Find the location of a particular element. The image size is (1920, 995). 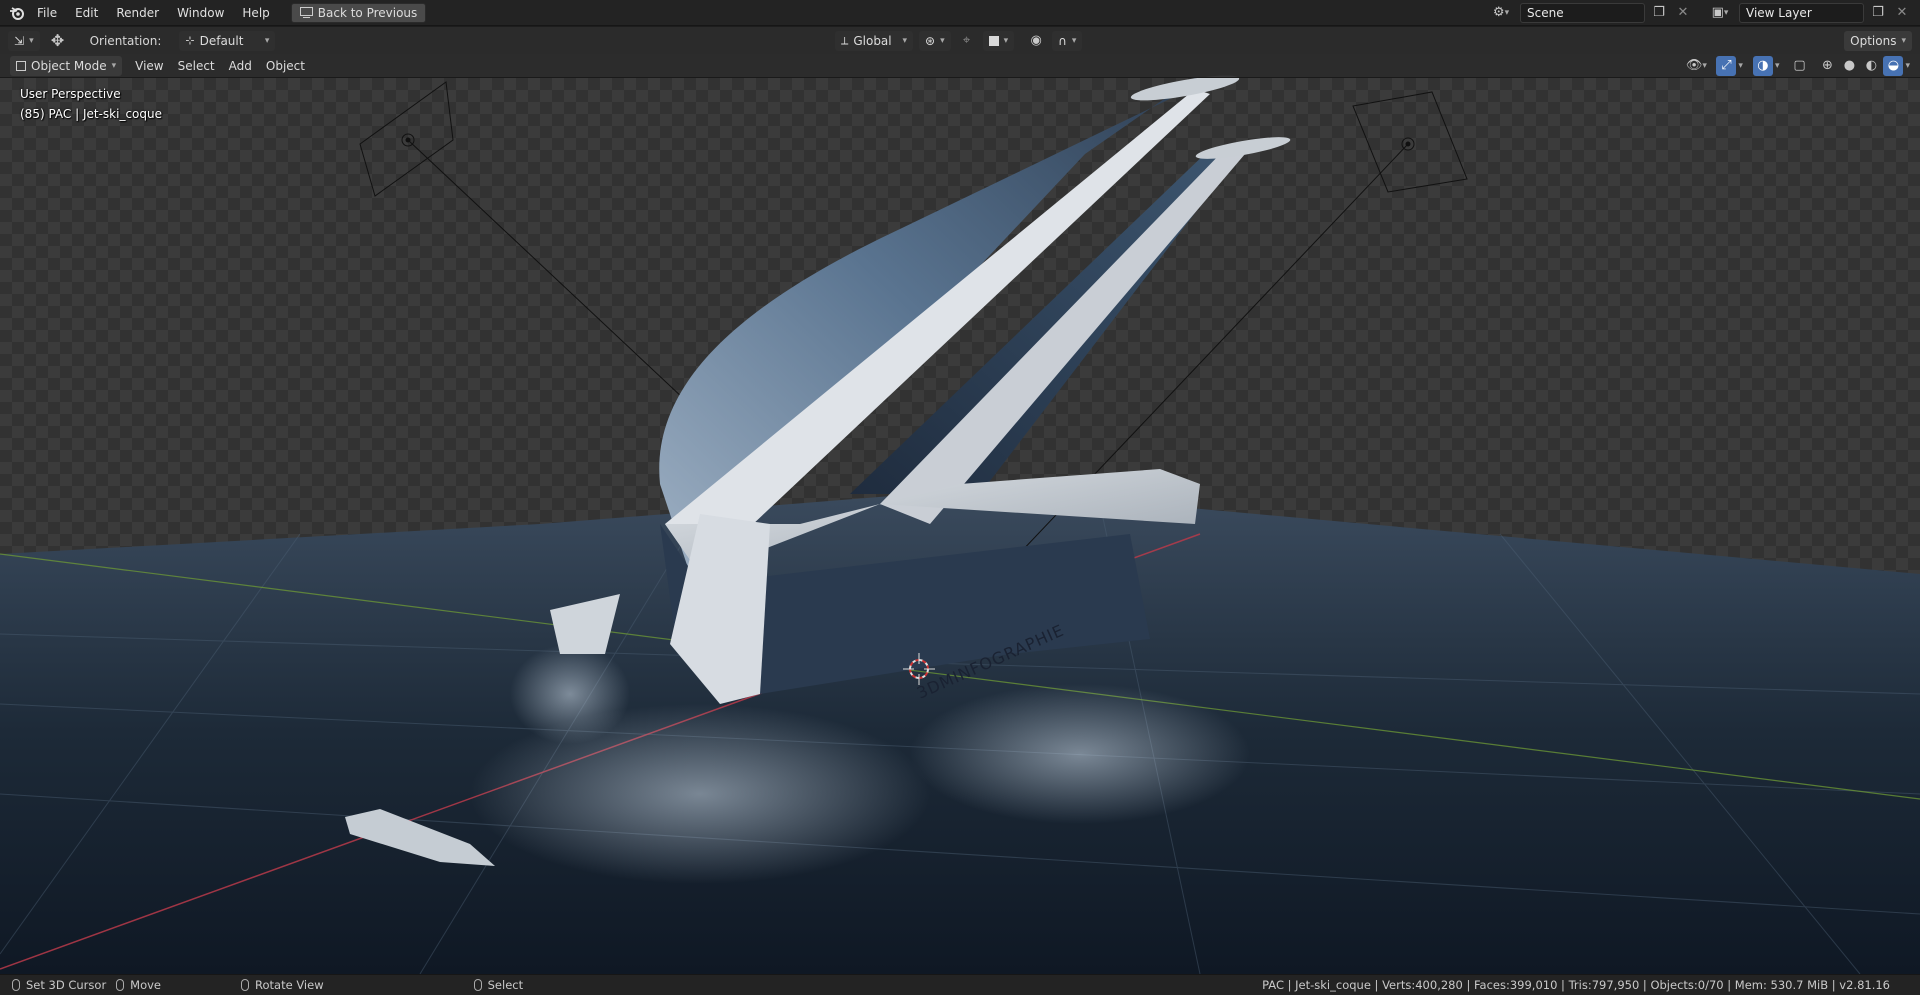

editor-type-dropdown: ⇲ ▾ is located at coordinates (24, 40).